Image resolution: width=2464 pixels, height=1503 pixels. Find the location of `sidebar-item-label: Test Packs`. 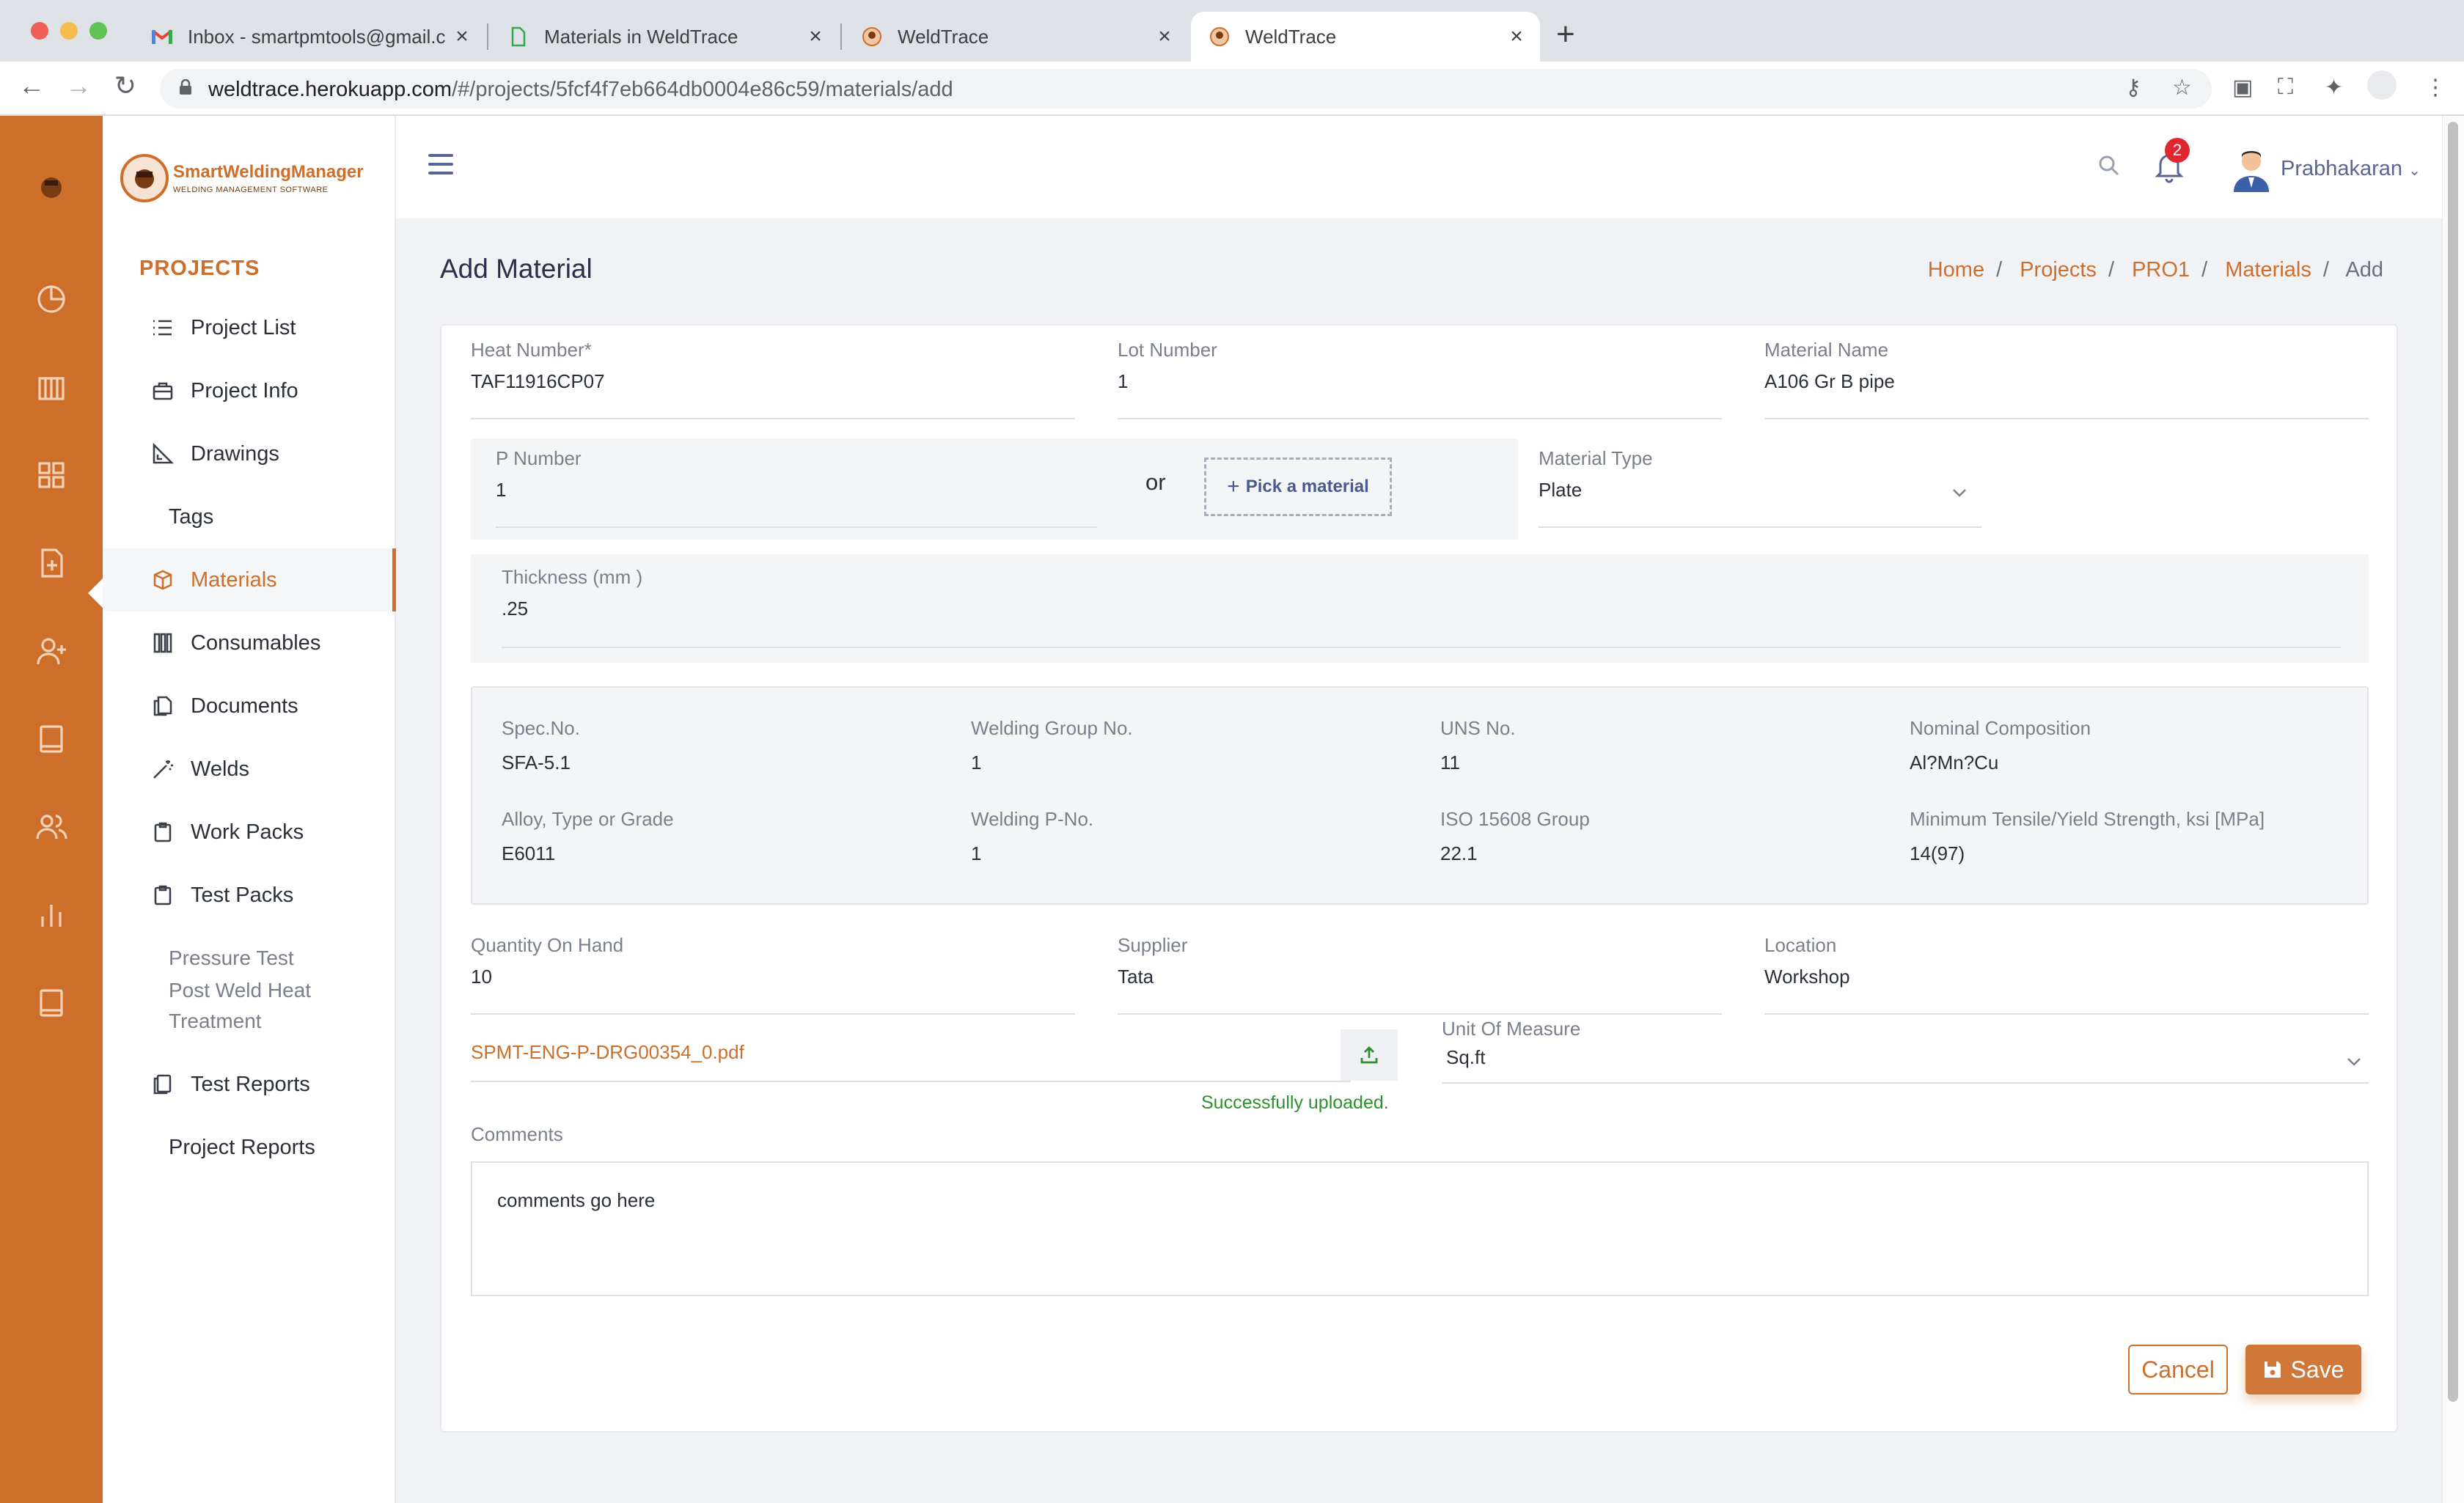

sidebar-item-label: Test Packs is located at coordinates (242, 895).